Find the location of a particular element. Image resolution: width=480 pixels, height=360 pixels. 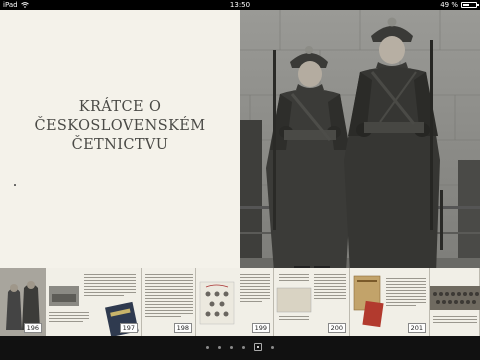

thumbnail-page-198: 198 is located at coordinates (169, 302).